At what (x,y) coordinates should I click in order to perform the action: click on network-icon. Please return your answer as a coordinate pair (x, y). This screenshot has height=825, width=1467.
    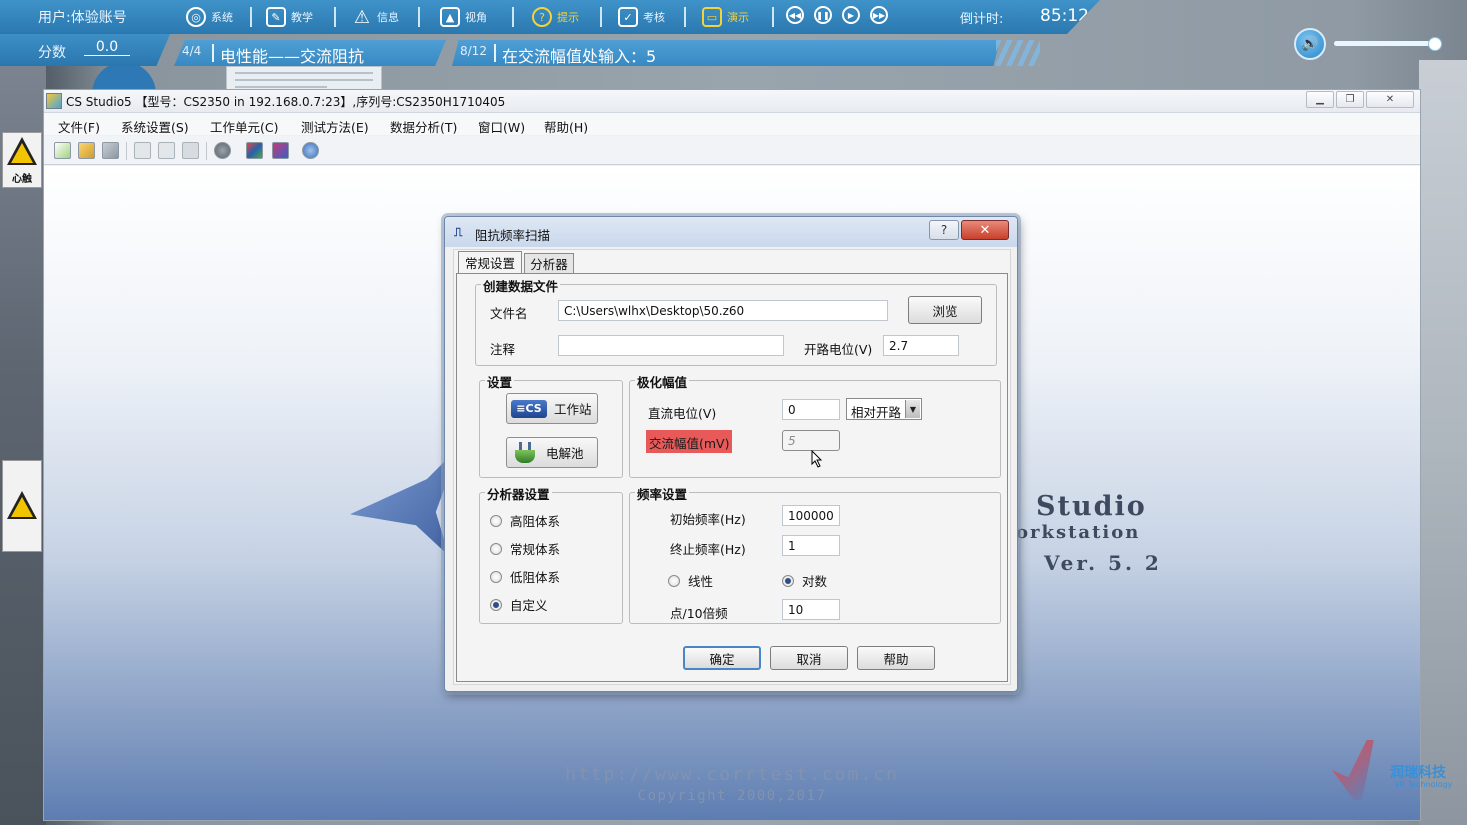
    Looking at the image, I should click on (310, 150).